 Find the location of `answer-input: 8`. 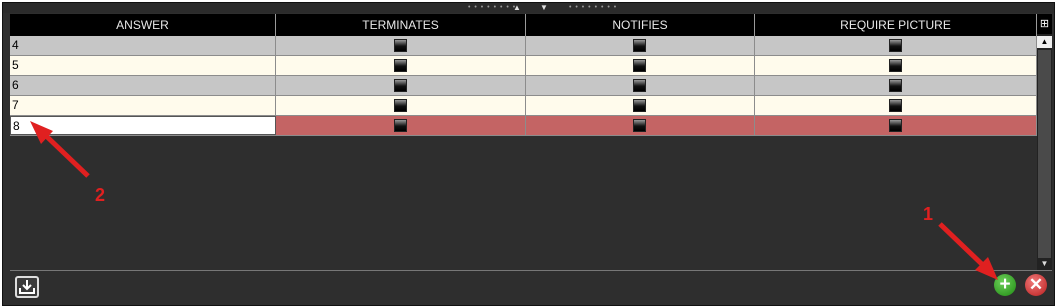

answer-input: 8 is located at coordinates (143, 125).